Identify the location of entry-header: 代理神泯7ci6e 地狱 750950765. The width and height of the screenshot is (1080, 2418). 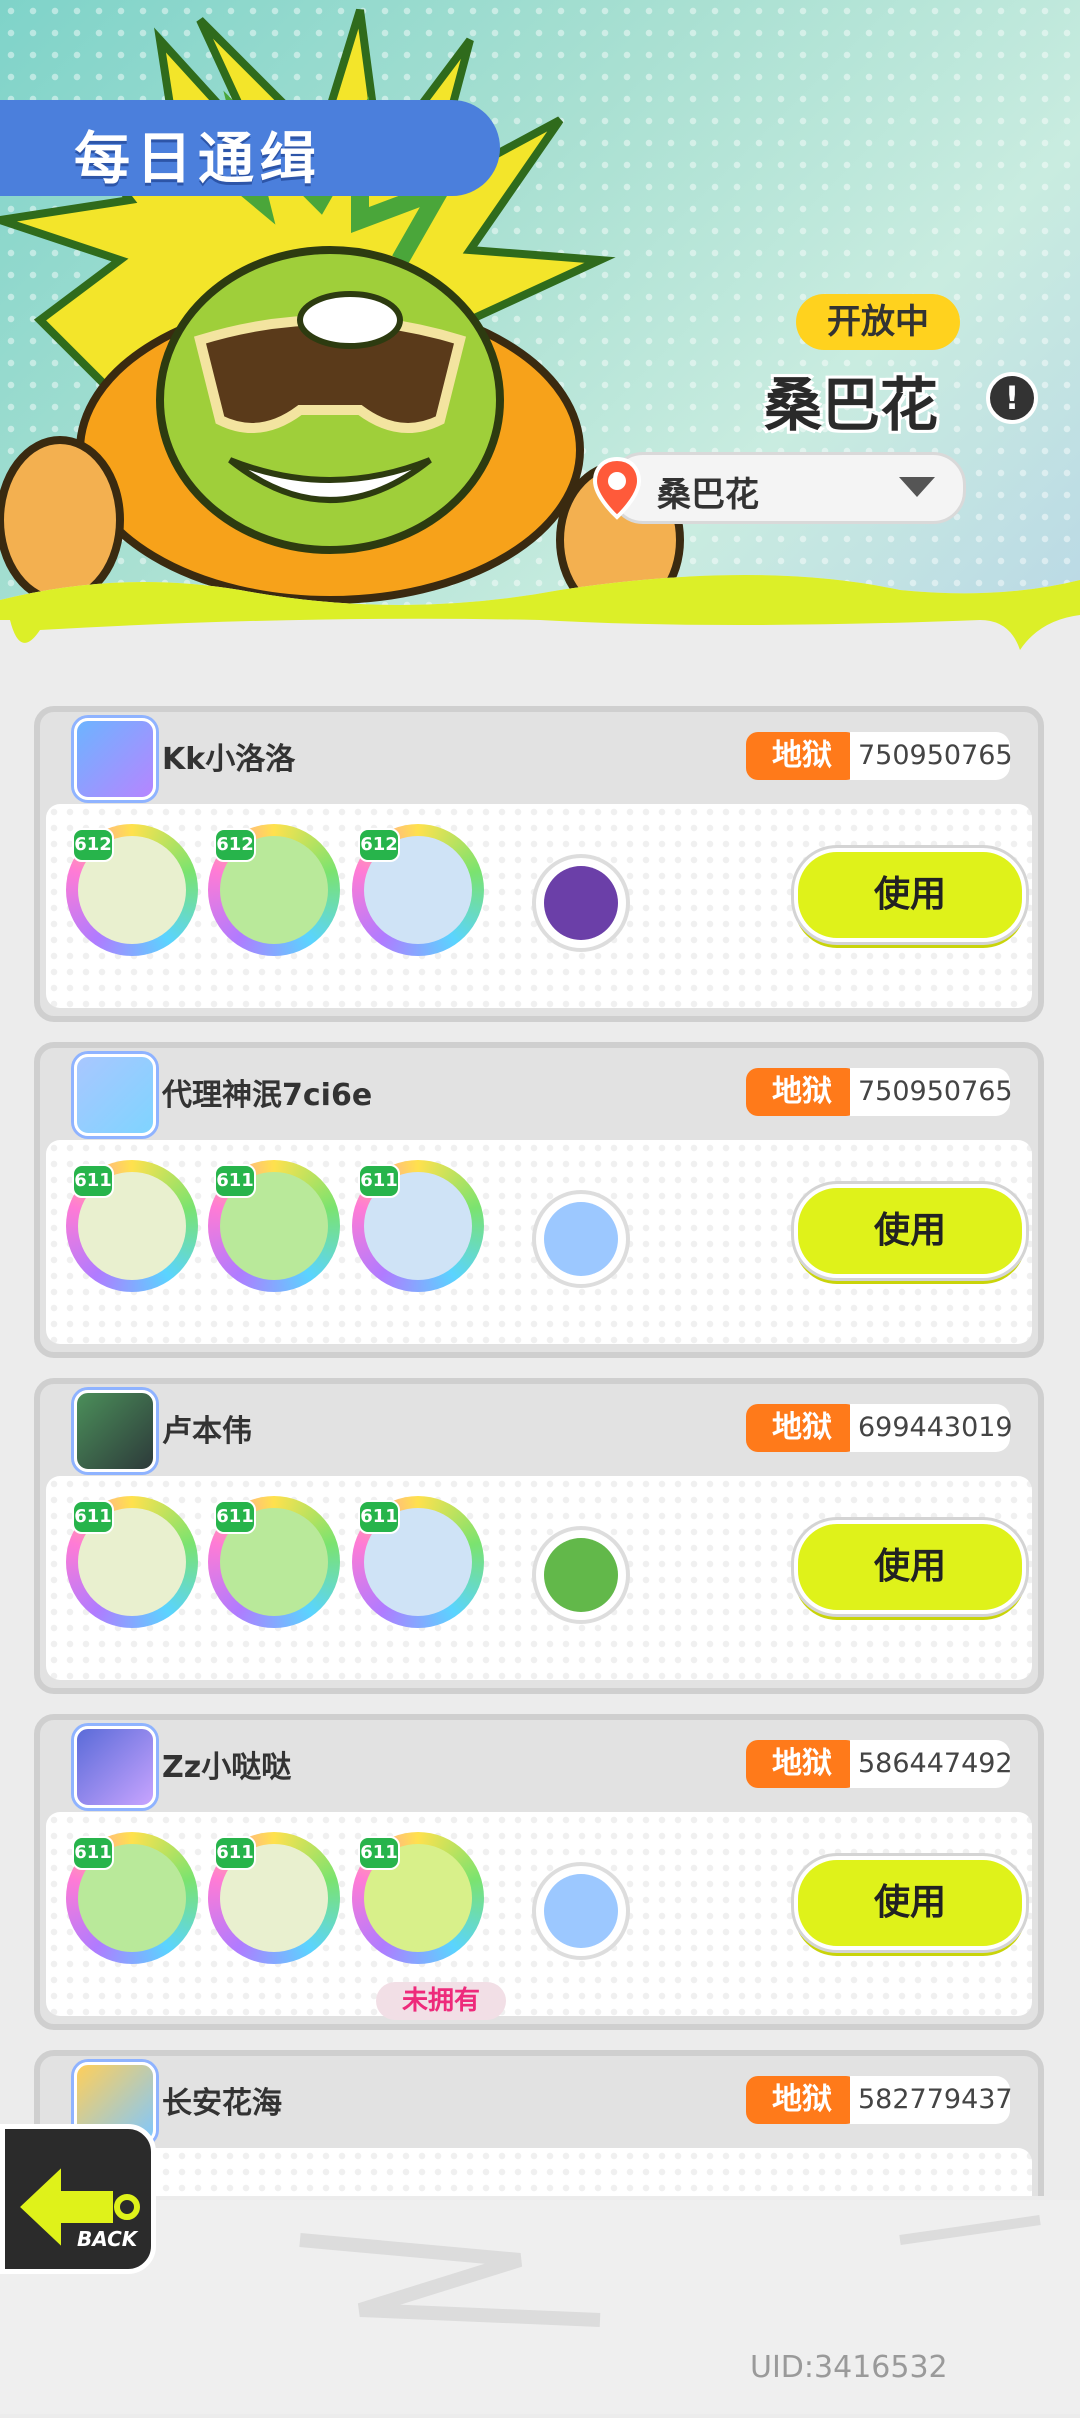
(539, 1092).